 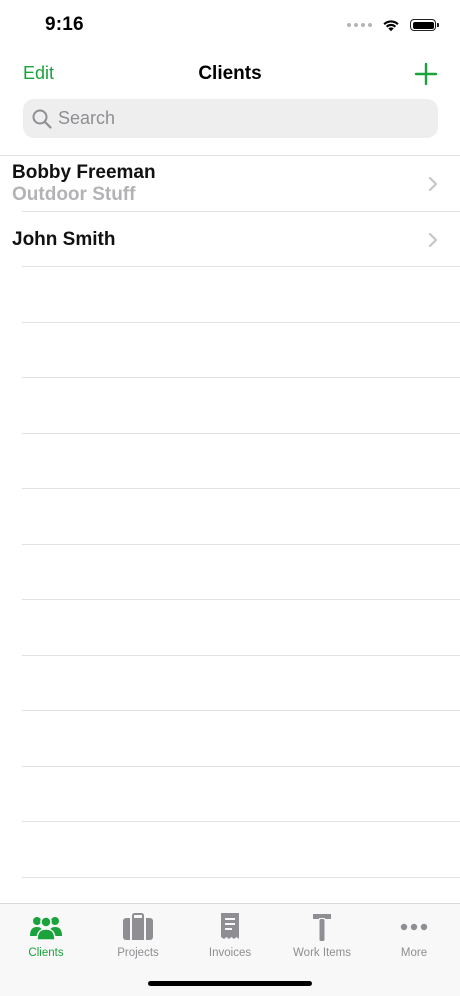 I want to click on tab-projects: Projects, so click(x=138, y=936).